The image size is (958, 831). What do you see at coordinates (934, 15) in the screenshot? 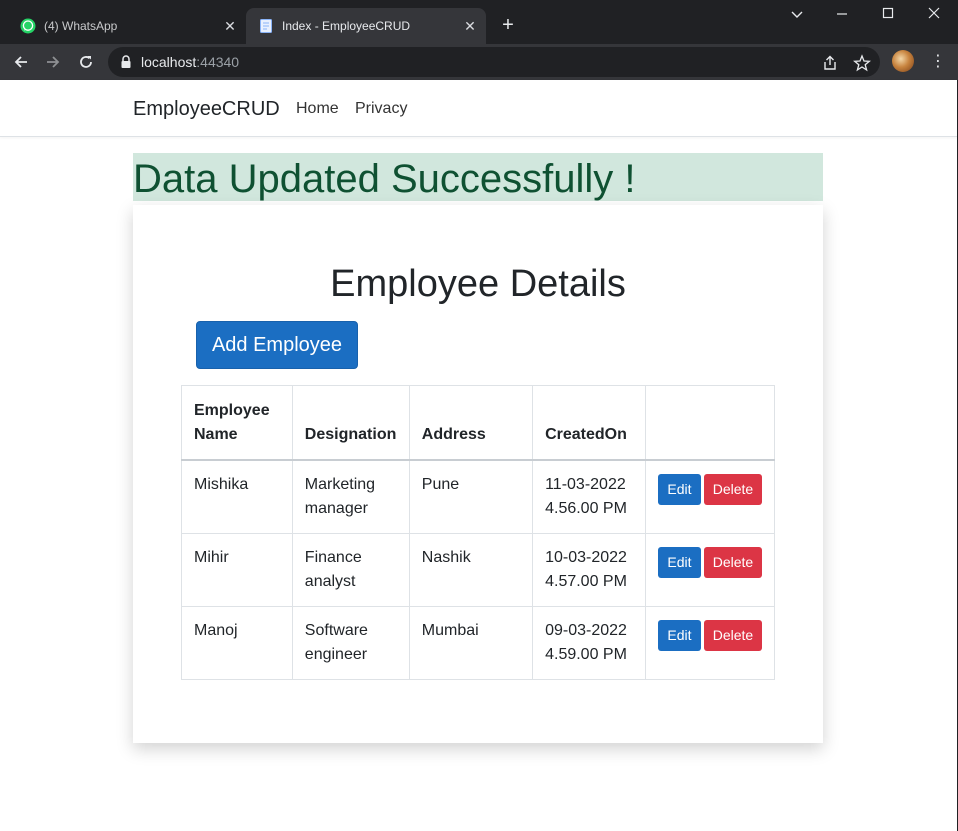
I see `close-window-icon` at bounding box center [934, 15].